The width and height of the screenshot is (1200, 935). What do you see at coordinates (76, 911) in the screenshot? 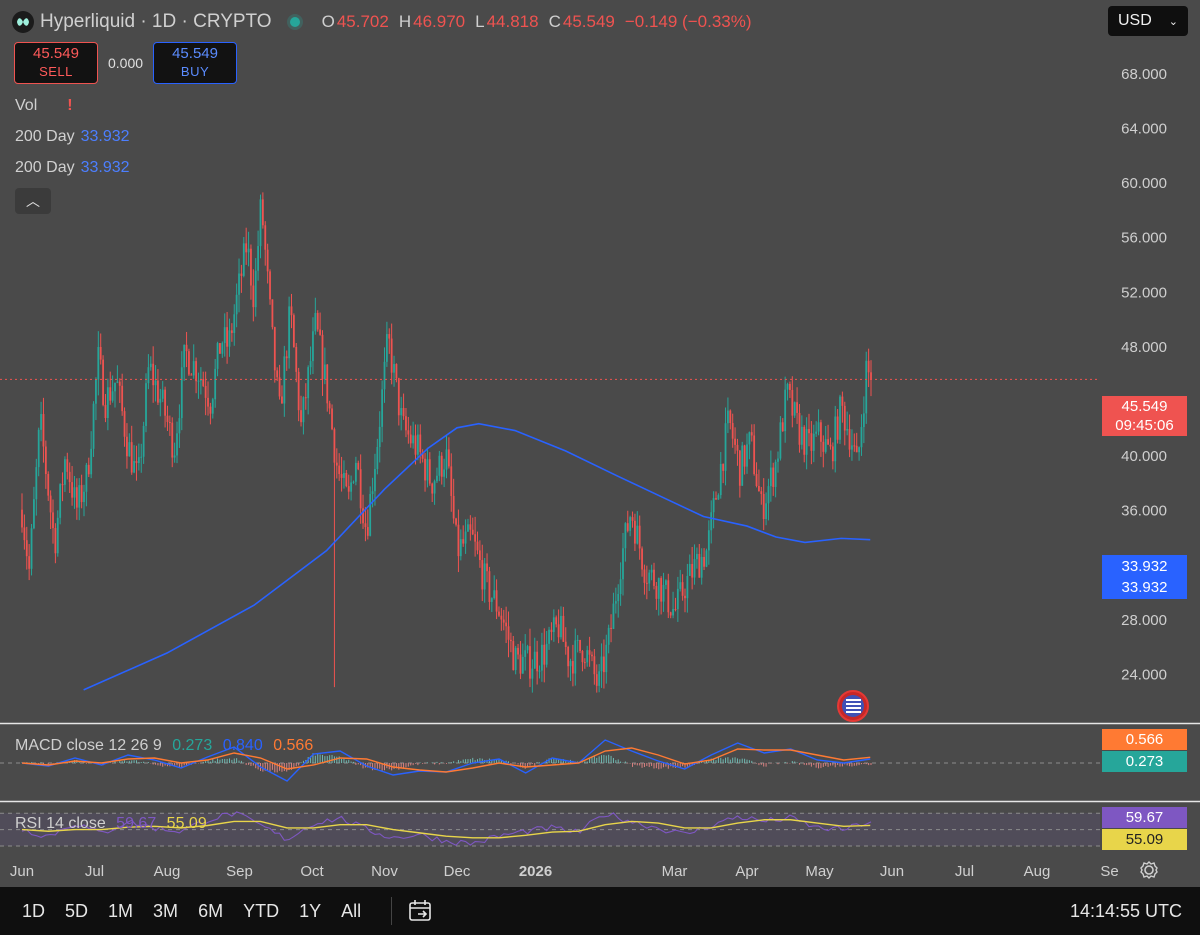
I see `timeframe-5d: 5D` at bounding box center [76, 911].